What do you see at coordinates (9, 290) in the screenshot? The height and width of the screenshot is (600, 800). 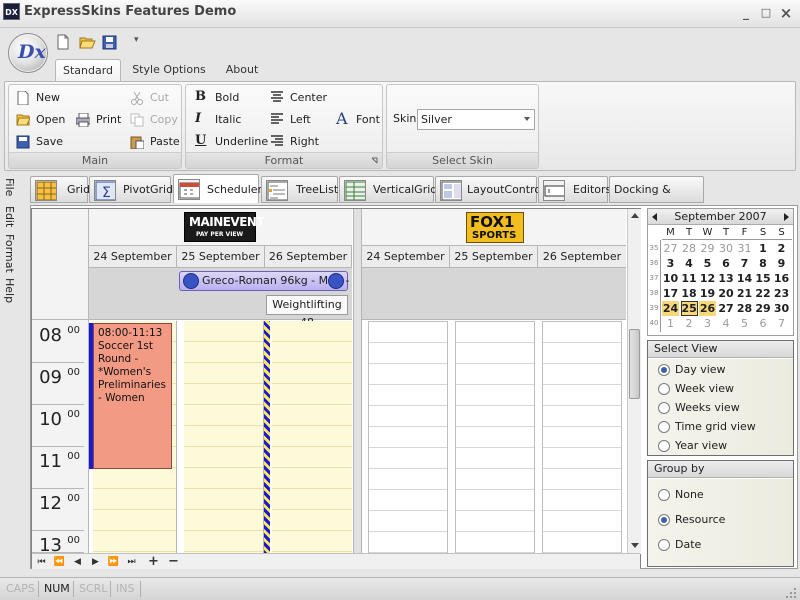 I see `menu-help: Help` at bounding box center [9, 290].